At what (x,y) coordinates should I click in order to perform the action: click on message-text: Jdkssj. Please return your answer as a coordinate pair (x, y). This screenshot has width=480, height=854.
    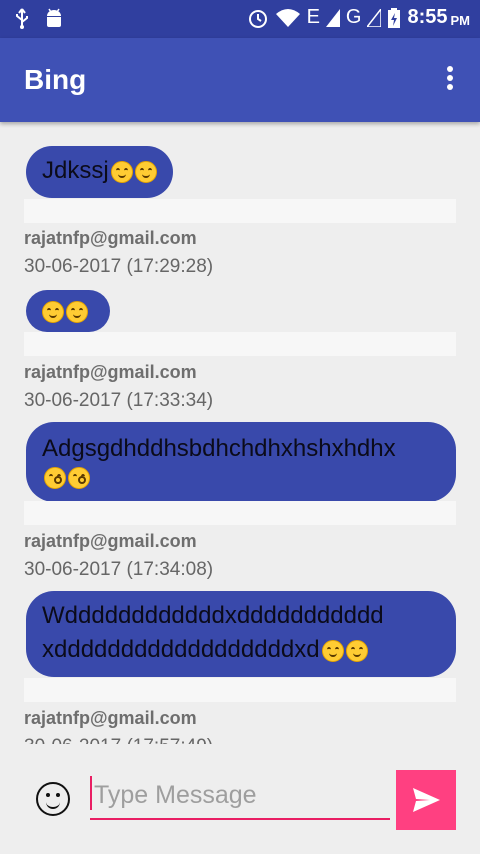
    Looking at the image, I should click on (75, 170).